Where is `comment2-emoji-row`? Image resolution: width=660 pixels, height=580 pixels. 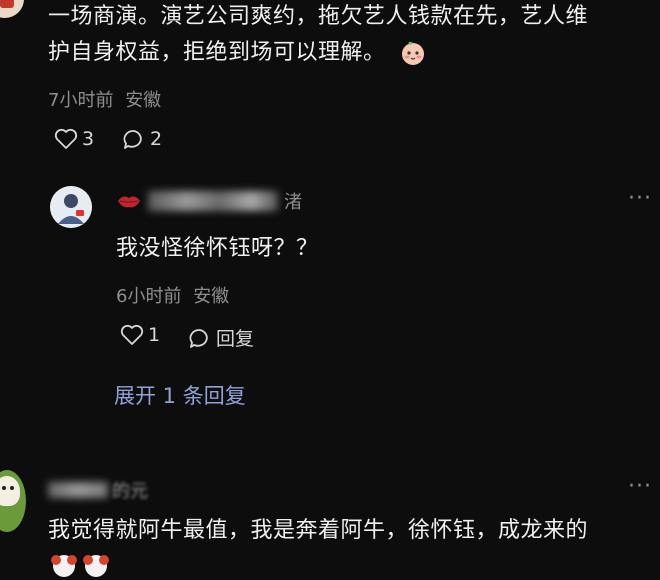
comment2-emoji-row is located at coordinates (80, 566).